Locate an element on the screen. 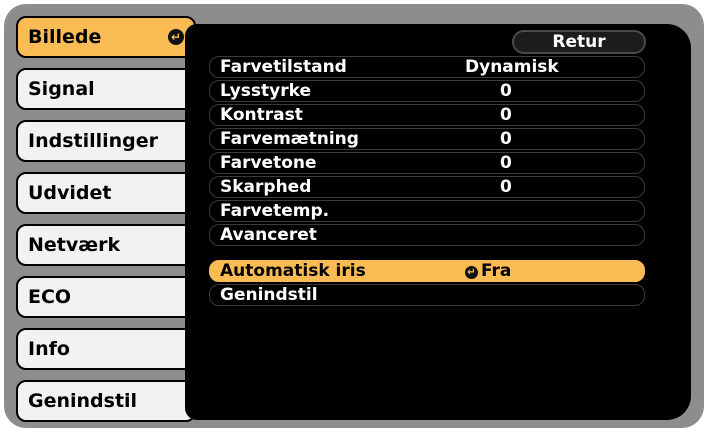 This screenshot has width=720, height=432. row-value-container: ↵ Fra is located at coordinates (488, 271).